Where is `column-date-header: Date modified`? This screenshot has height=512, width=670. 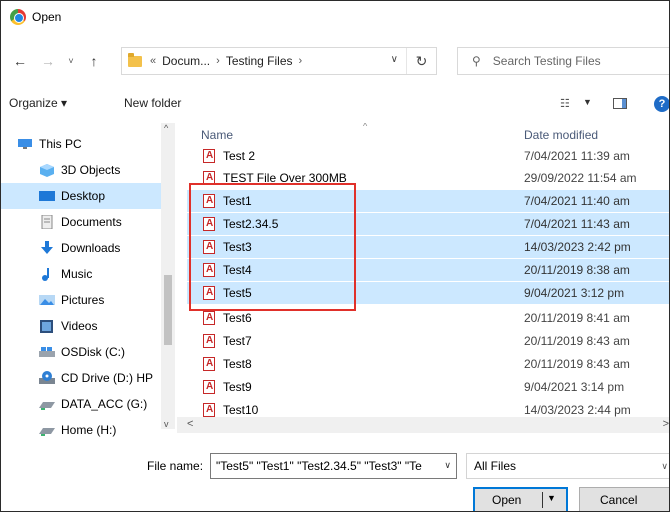 column-date-header: Date modified is located at coordinates (561, 135).